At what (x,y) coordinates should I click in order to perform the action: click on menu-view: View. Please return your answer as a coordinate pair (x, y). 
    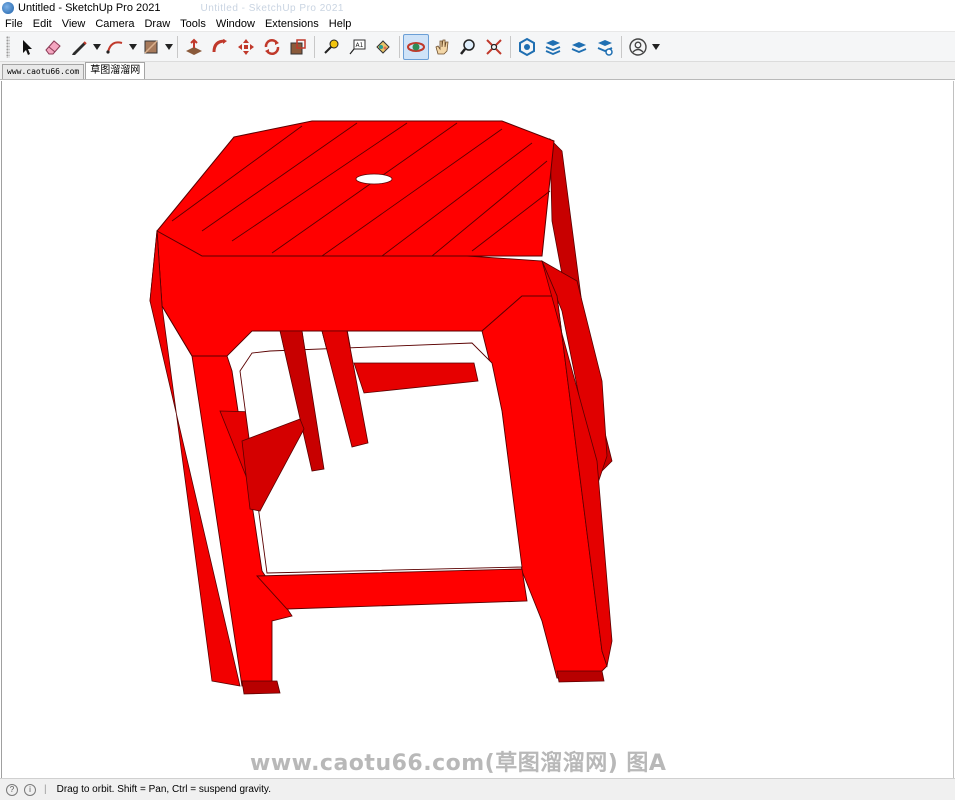
    Looking at the image, I should click on (74, 24).